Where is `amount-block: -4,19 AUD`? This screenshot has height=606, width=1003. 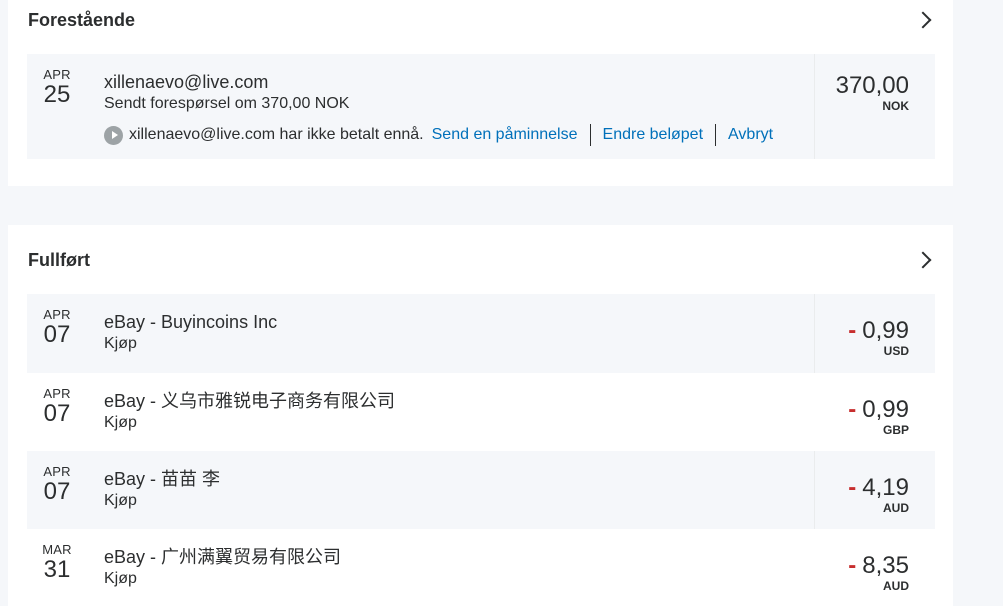 amount-block: -4,19 AUD is located at coordinates (878, 495).